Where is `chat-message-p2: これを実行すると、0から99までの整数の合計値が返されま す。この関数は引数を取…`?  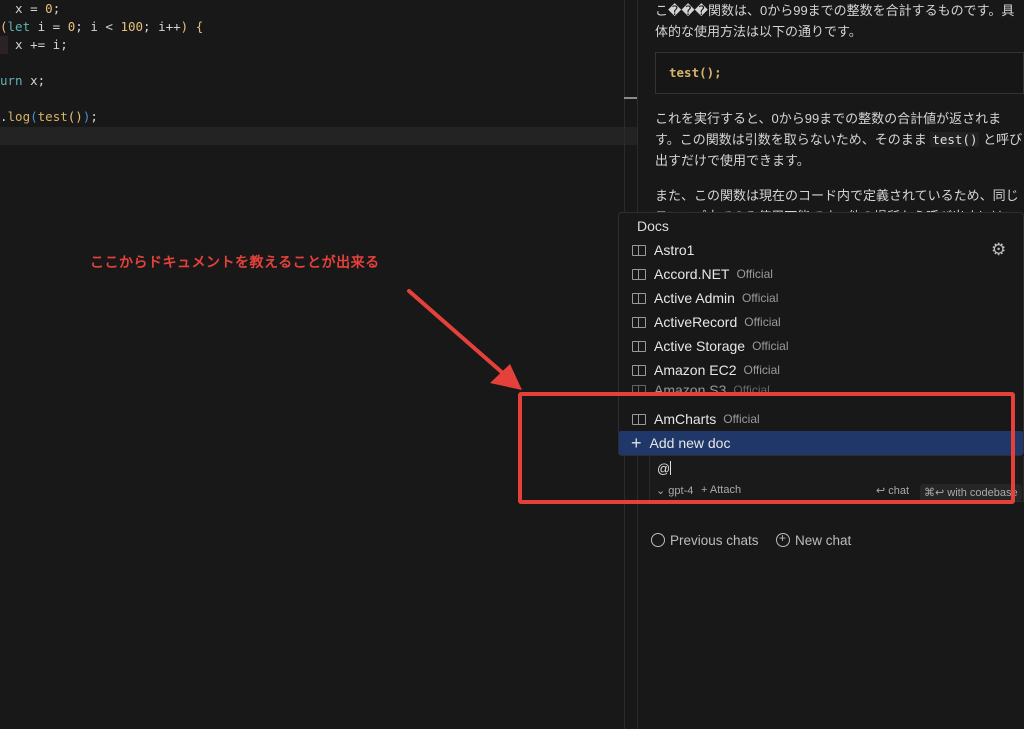
chat-message-p2: これを実行すると、0から99までの整数の合計値が返されま す。この関数は引数を取… is located at coordinates (839, 139).